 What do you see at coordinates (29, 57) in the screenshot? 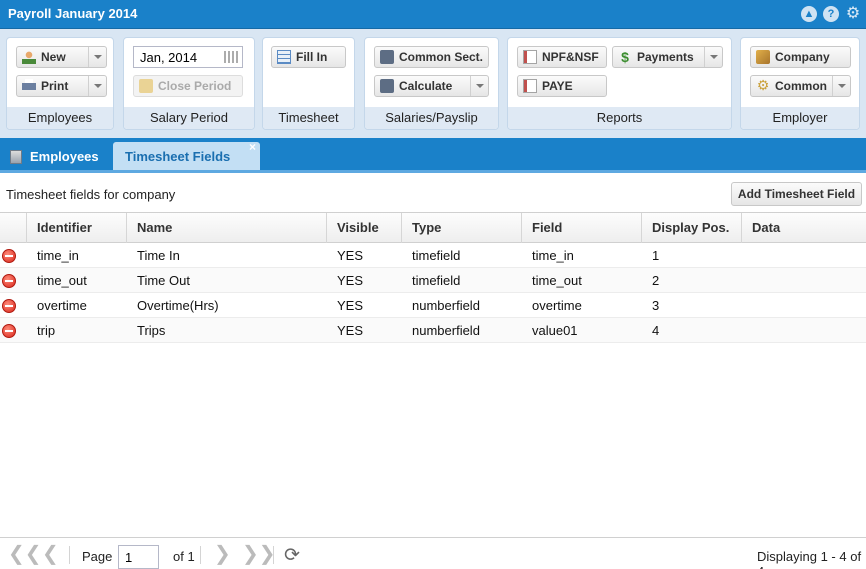
I see `add-user-icon` at bounding box center [29, 57].